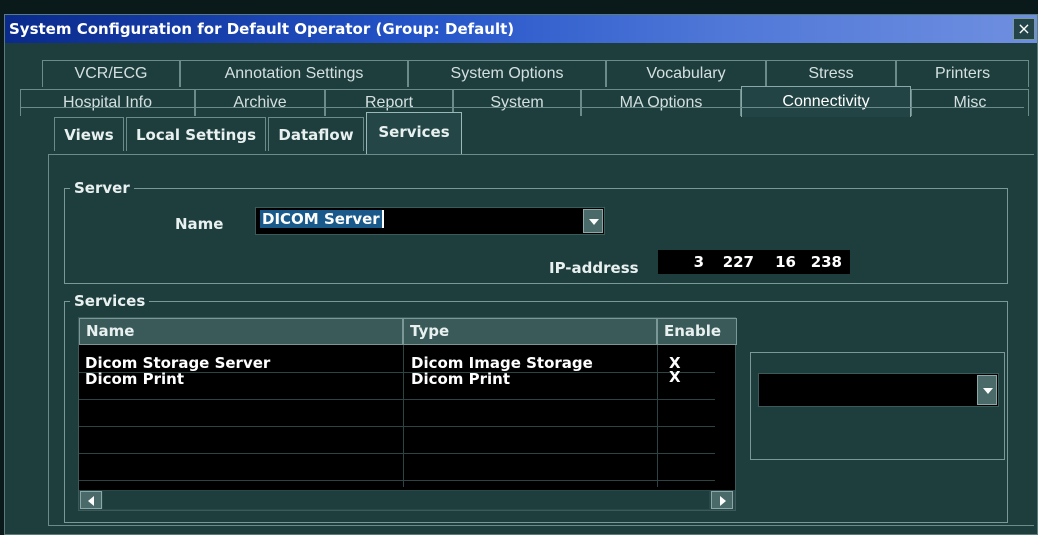  I want to click on arrow-left-icon, so click(91, 501).